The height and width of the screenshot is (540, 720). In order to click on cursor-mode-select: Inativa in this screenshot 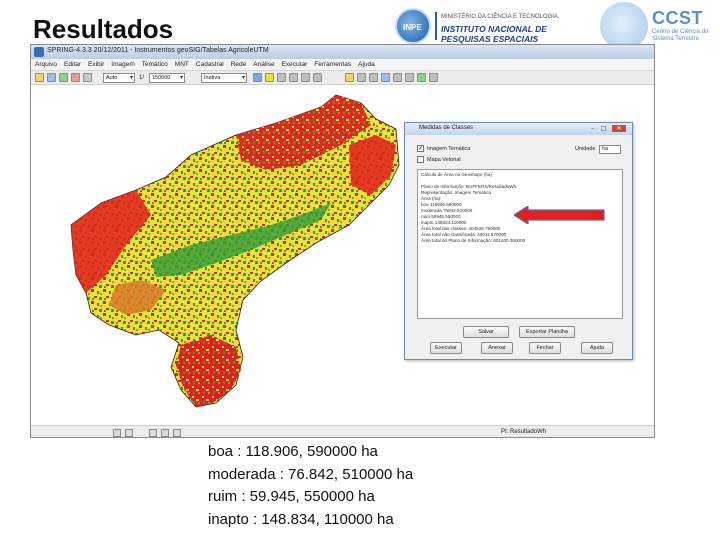, I will do `click(224, 78)`.